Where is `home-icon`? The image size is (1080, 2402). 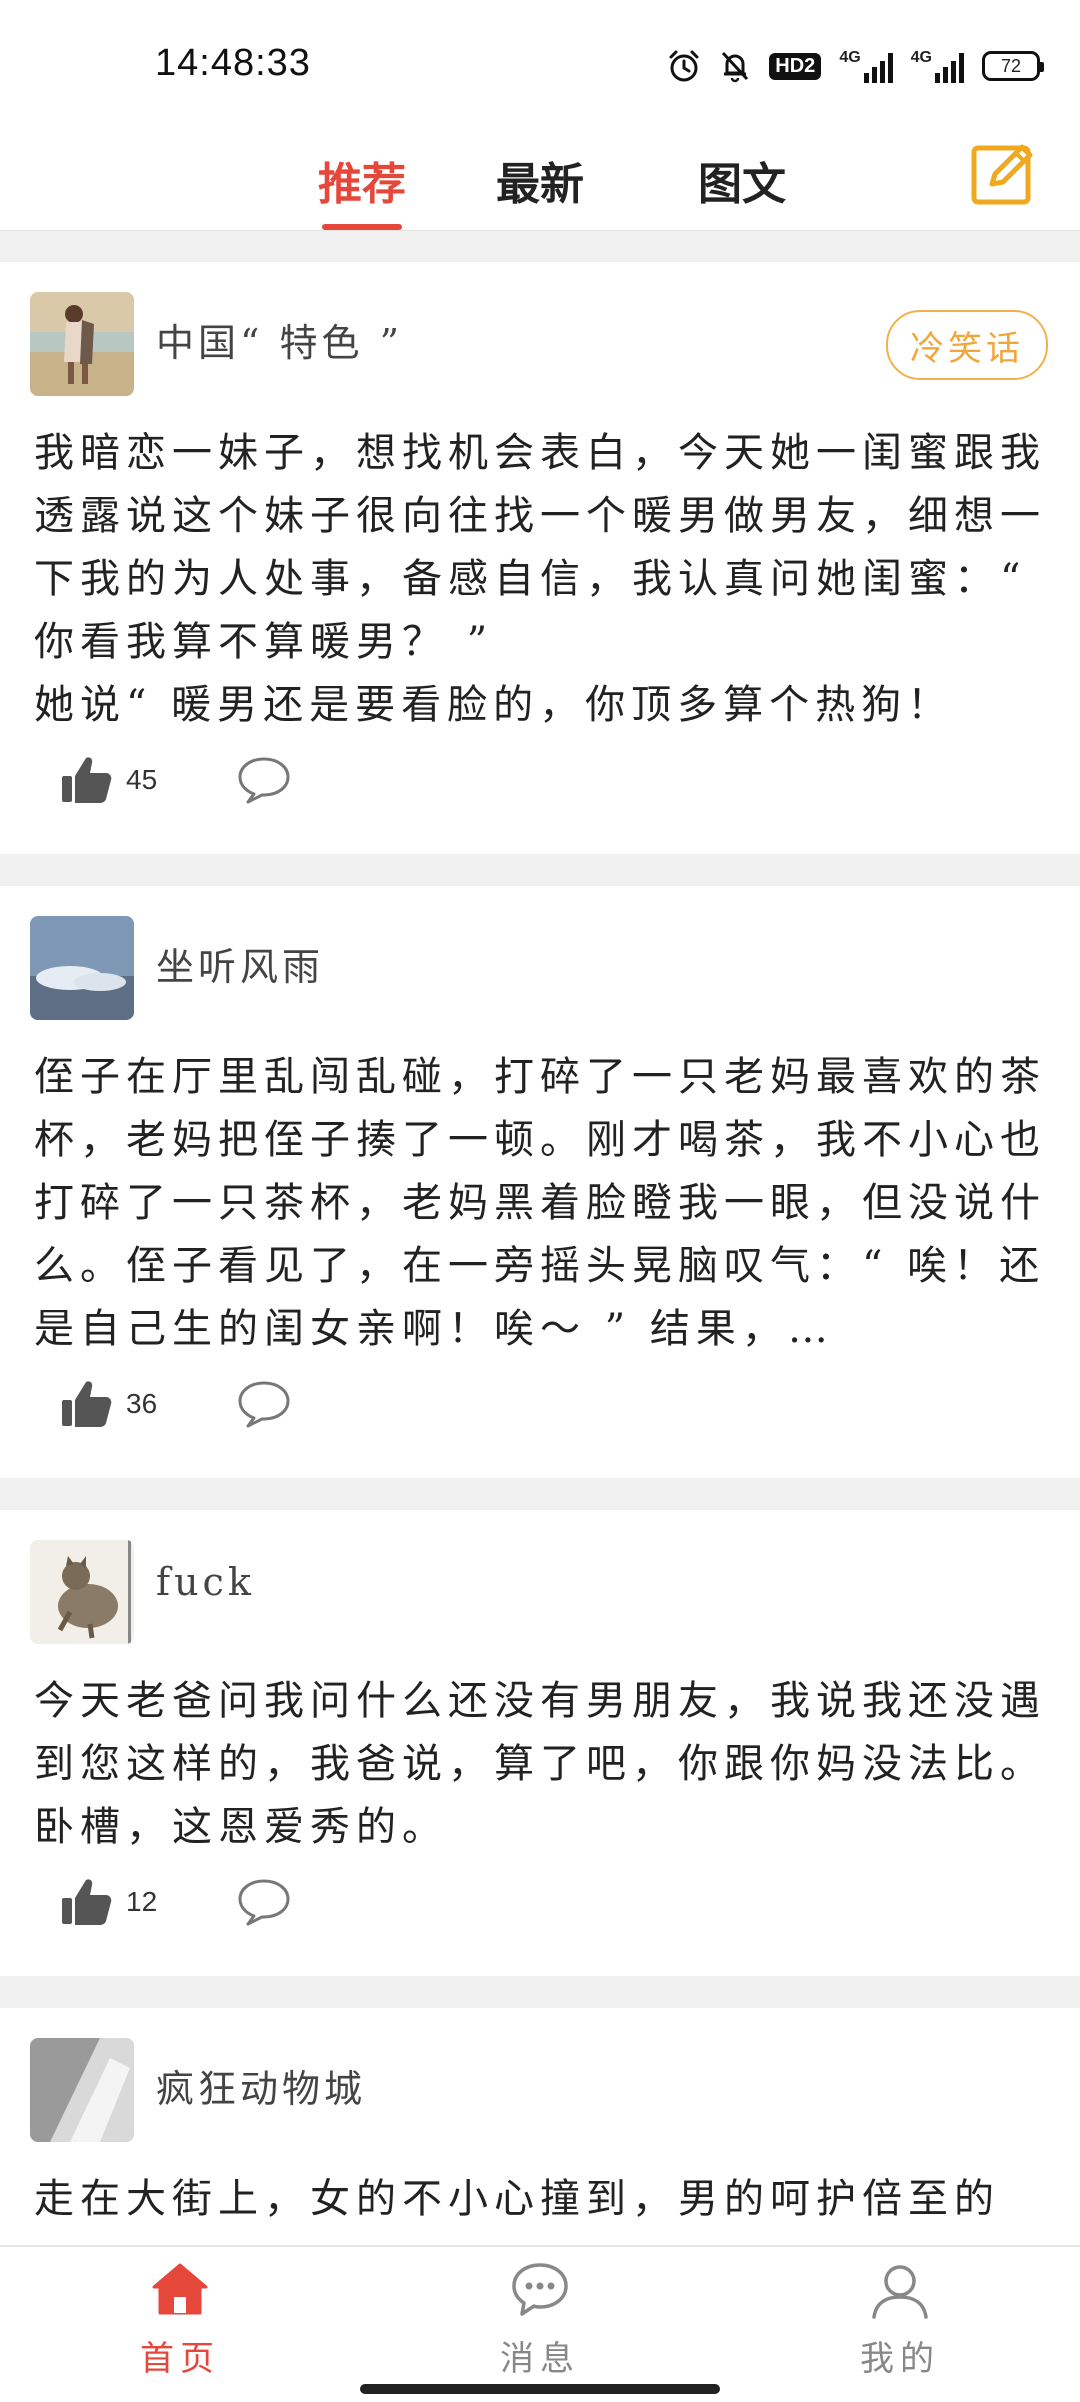 home-icon is located at coordinates (180, 2289).